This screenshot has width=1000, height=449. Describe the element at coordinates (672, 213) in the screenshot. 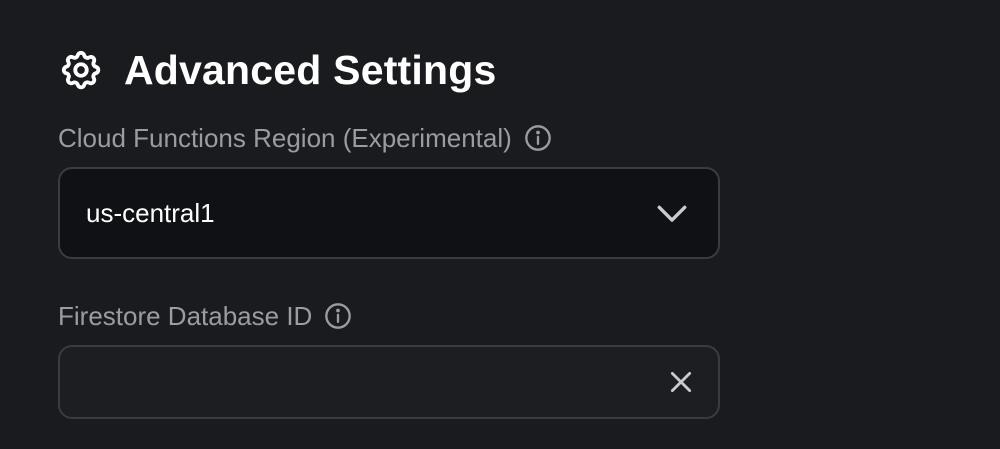

I see `chevron-down-icon` at that location.